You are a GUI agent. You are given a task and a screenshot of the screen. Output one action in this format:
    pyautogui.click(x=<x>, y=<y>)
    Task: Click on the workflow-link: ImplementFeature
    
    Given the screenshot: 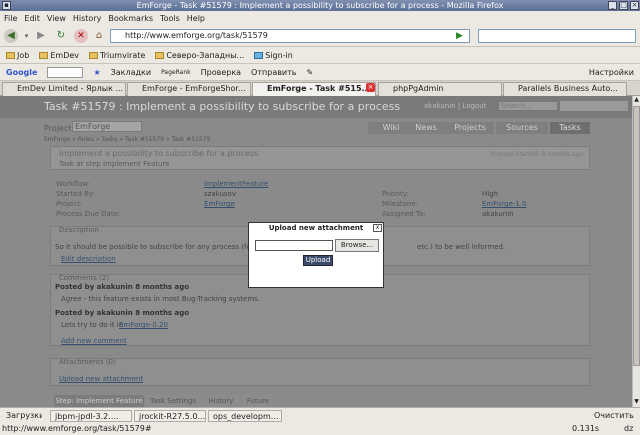 What is the action you would take?
    pyautogui.click(x=236, y=184)
    